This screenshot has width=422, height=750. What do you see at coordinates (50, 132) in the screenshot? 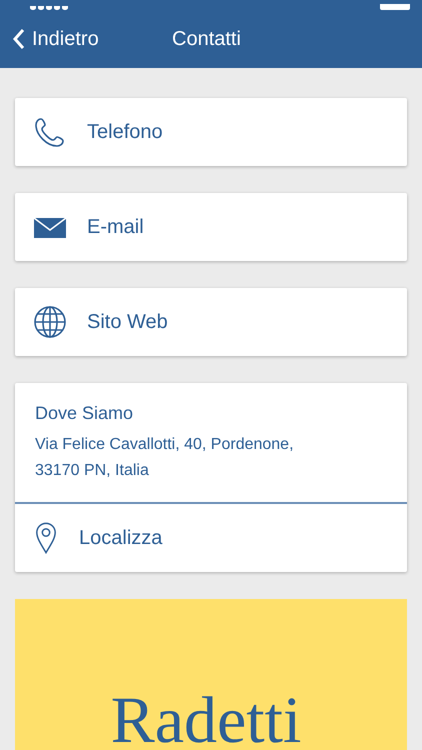
I see `phone-icon` at bounding box center [50, 132].